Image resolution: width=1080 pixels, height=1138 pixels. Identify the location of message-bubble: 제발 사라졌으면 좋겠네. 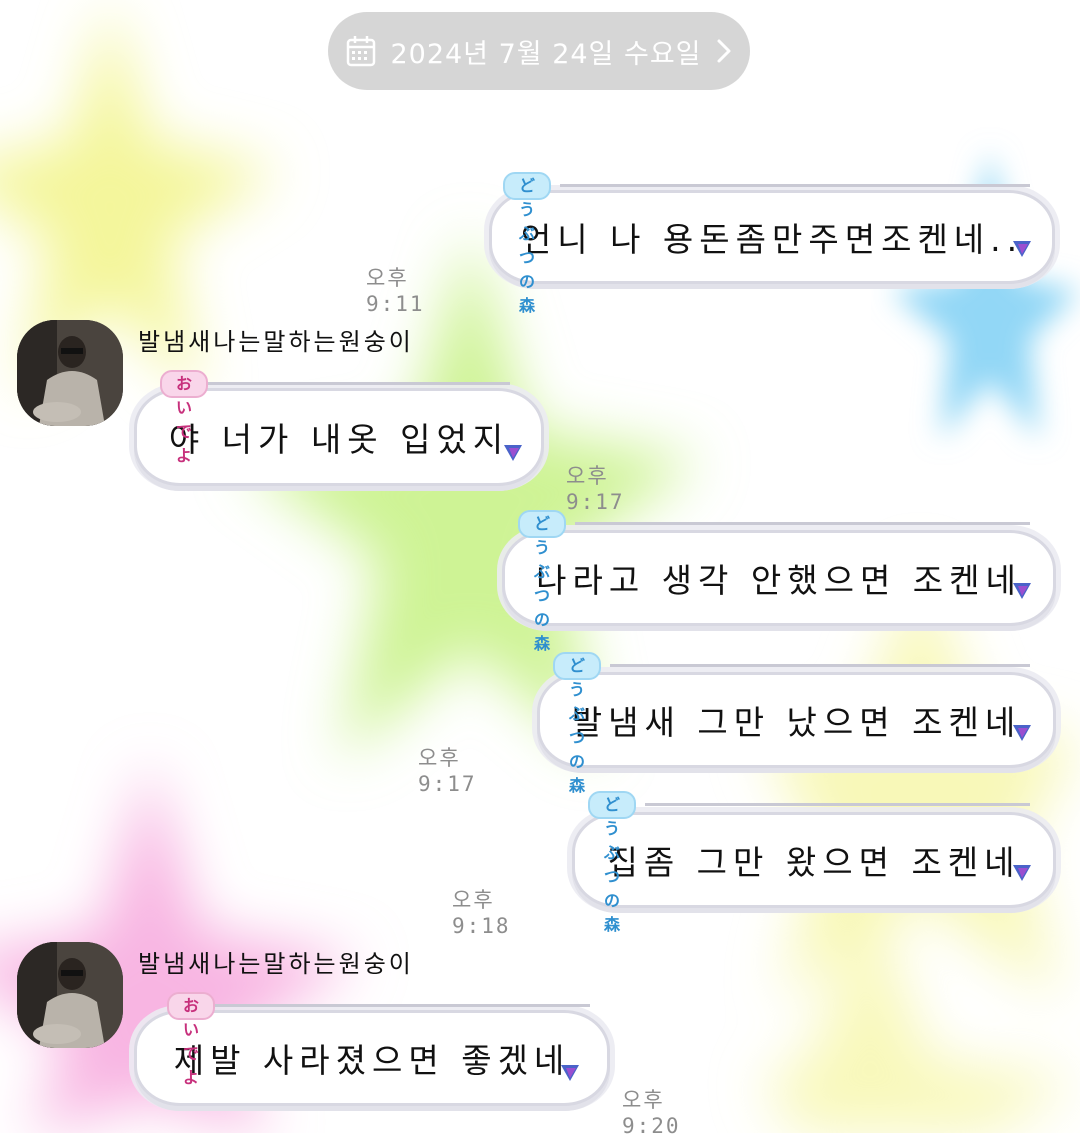
(372, 1058).